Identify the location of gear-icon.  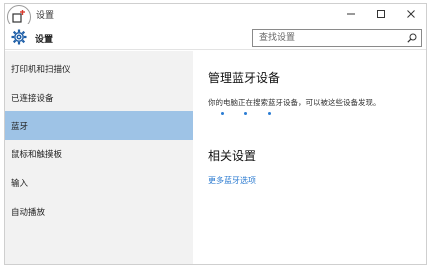
(19, 37).